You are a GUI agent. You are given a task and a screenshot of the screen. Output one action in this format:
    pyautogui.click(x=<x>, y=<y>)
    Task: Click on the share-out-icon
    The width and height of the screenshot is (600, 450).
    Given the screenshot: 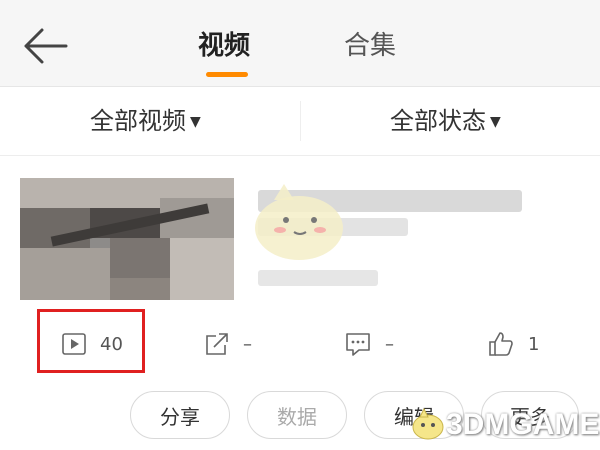 What is the action you would take?
    pyautogui.click(x=217, y=344)
    